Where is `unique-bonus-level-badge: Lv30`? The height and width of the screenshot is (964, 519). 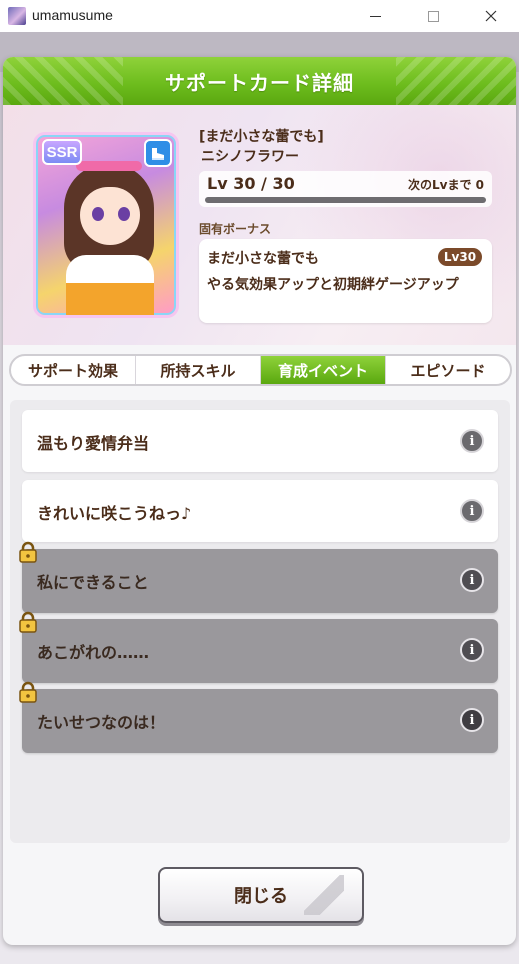
unique-bonus-level-badge: Lv30 is located at coordinates (460, 257).